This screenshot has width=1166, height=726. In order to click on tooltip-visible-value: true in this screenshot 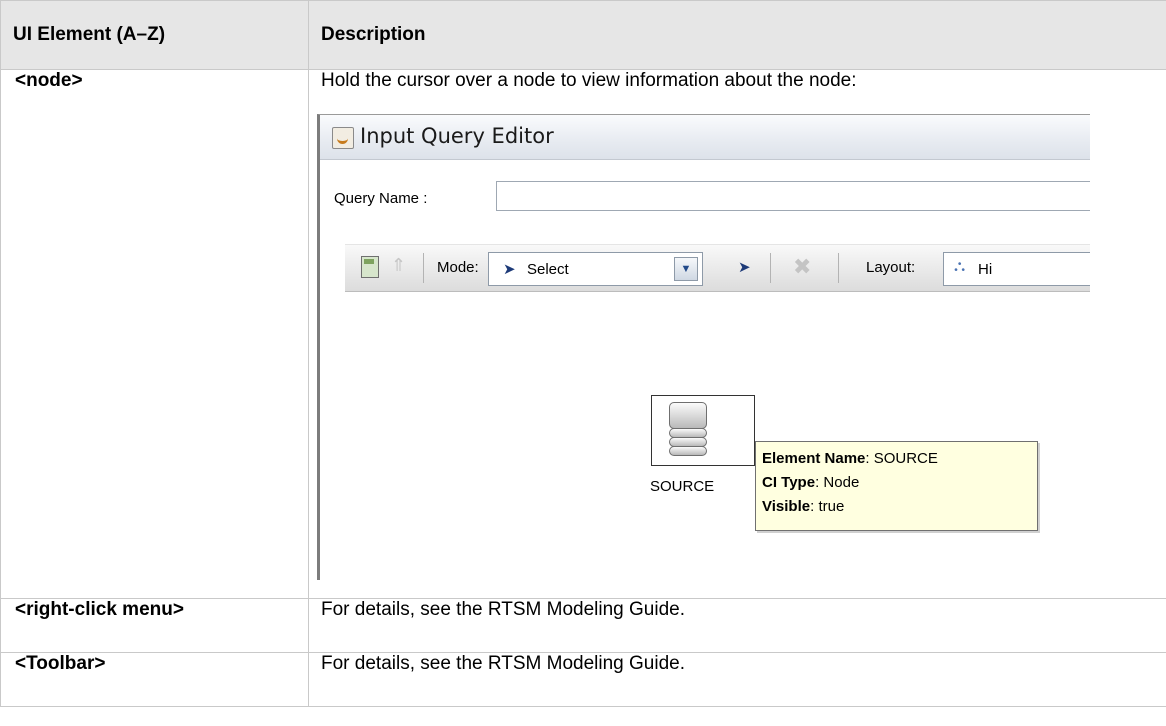, I will do `click(831, 506)`.